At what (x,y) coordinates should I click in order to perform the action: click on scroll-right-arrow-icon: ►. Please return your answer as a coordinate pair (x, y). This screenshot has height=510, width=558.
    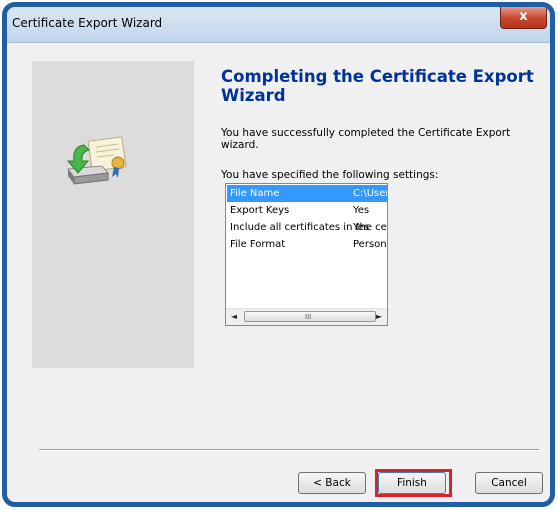
    Looking at the image, I should click on (379, 317).